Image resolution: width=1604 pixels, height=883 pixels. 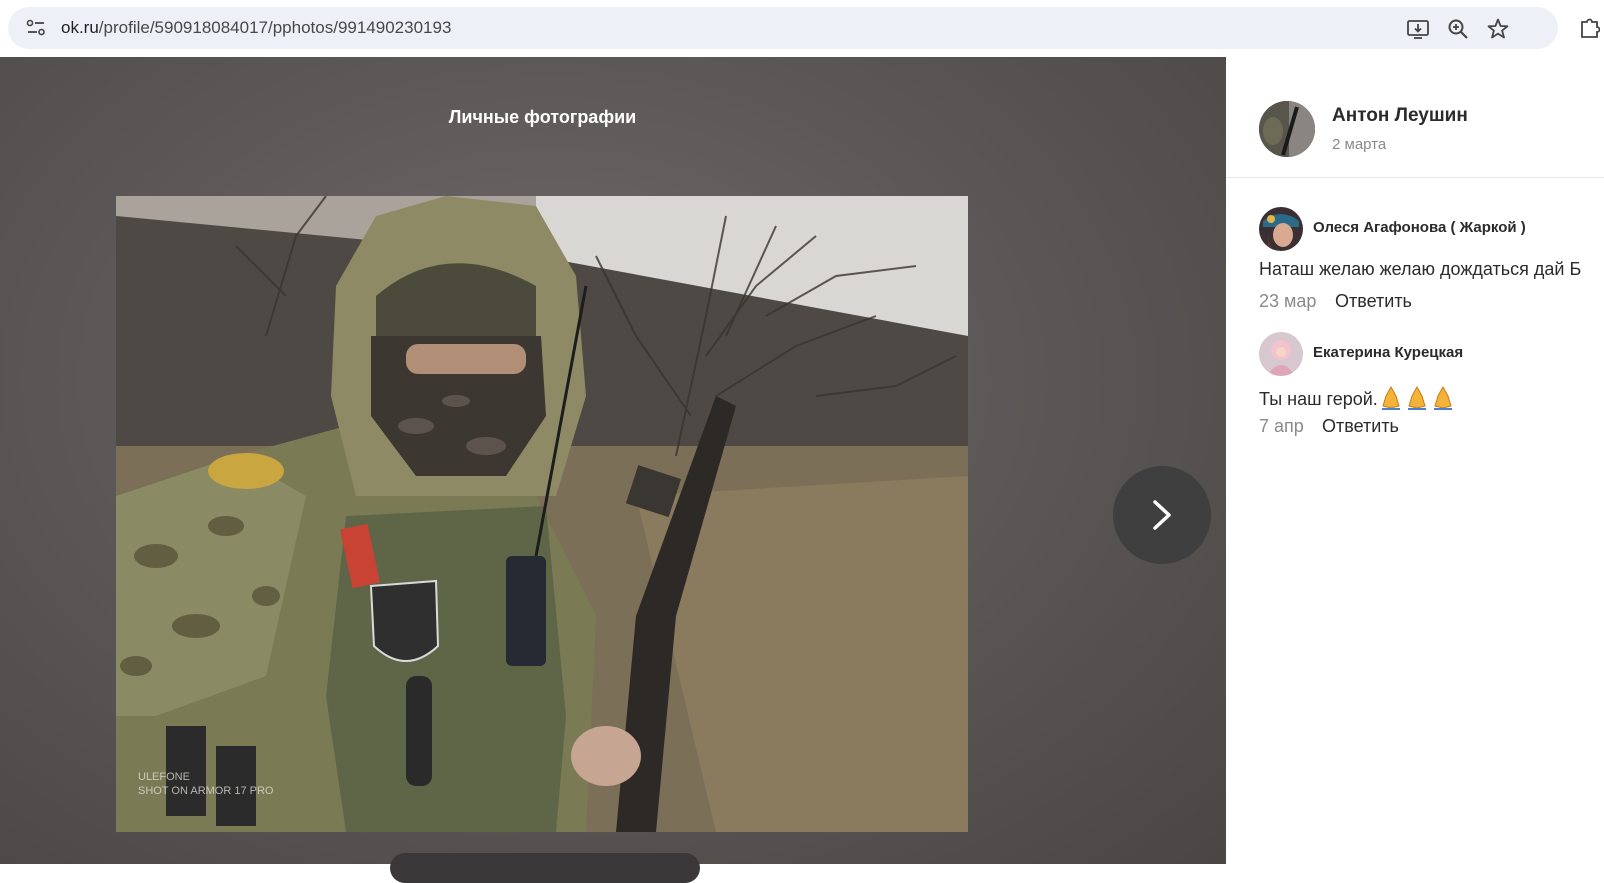 I want to click on author-avatar, so click(x=1287, y=129).